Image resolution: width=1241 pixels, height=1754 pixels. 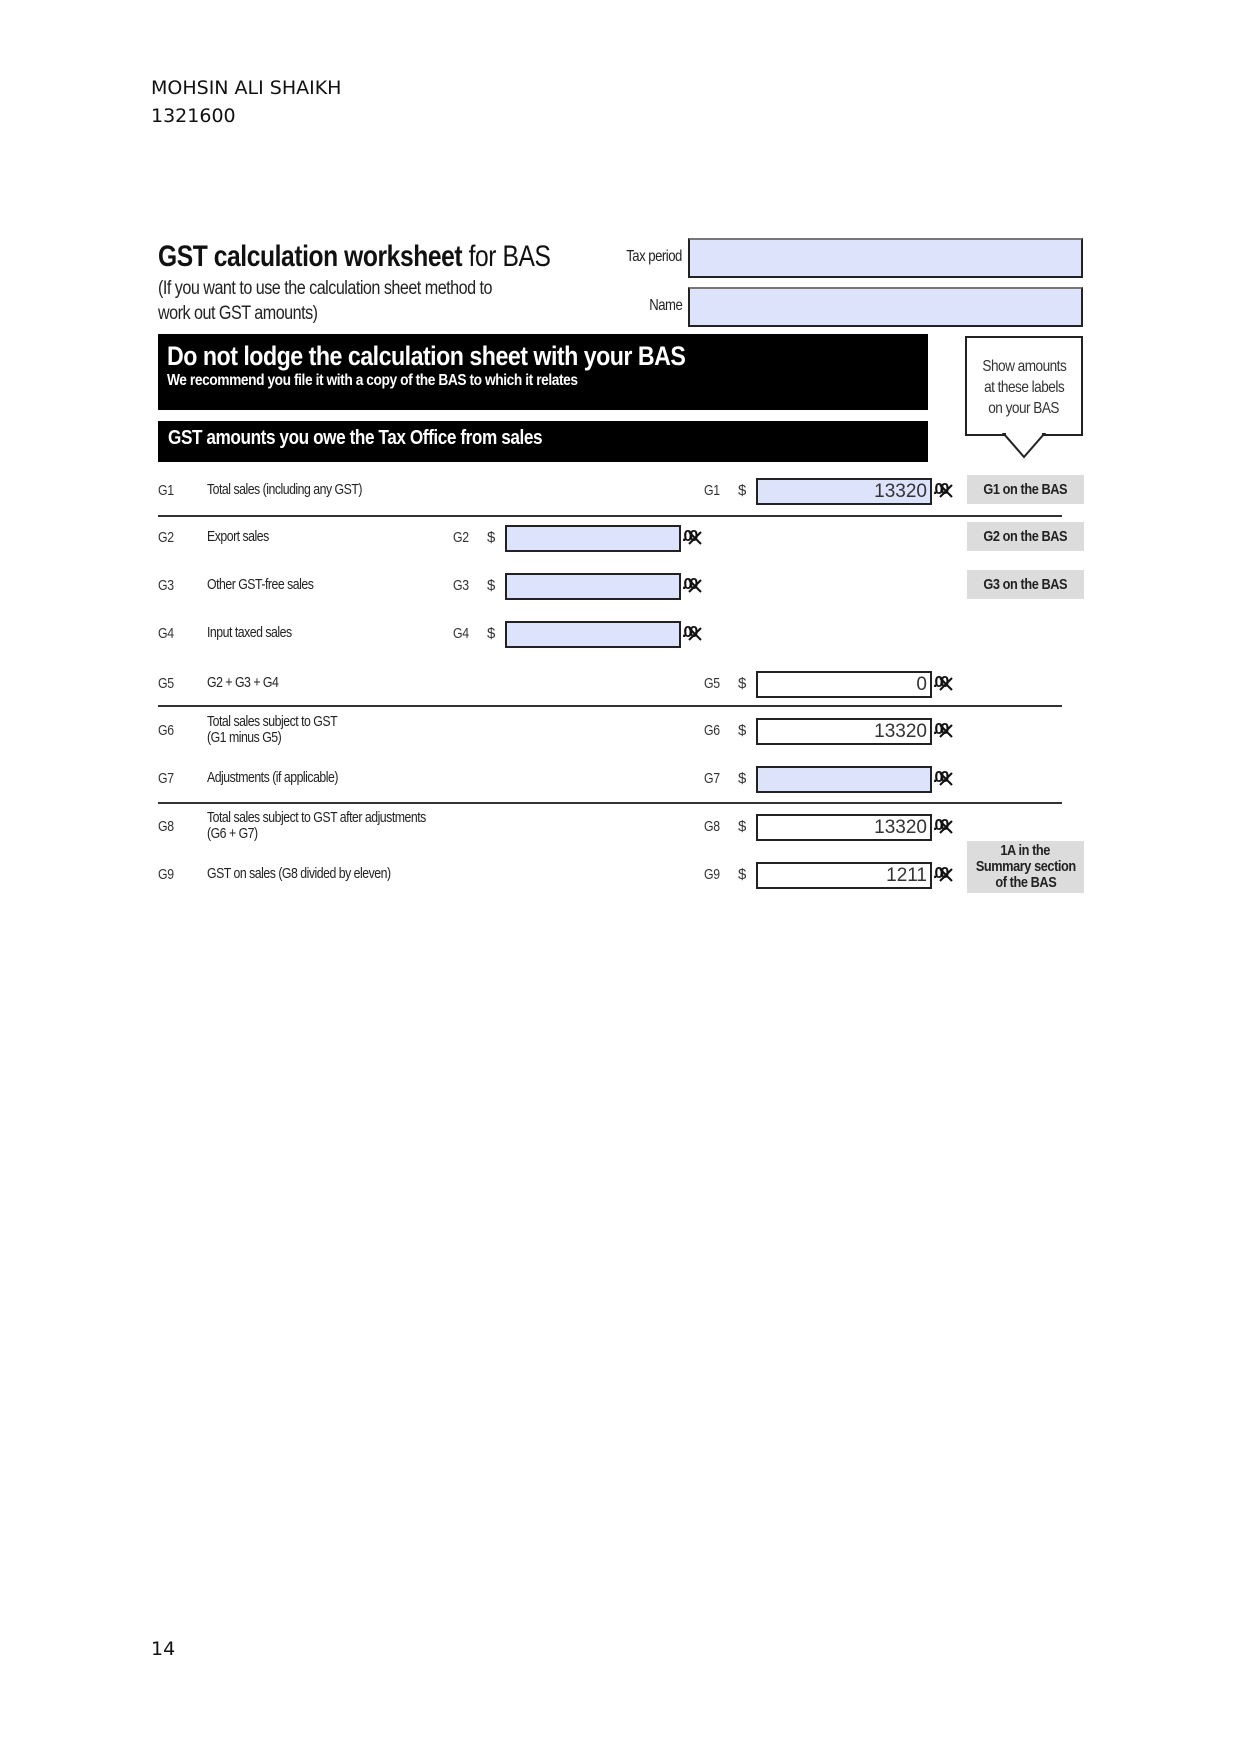 What do you see at coordinates (844, 491) in the screenshot?
I see `amount-field-1: 13320` at bounding box center [844, 491].